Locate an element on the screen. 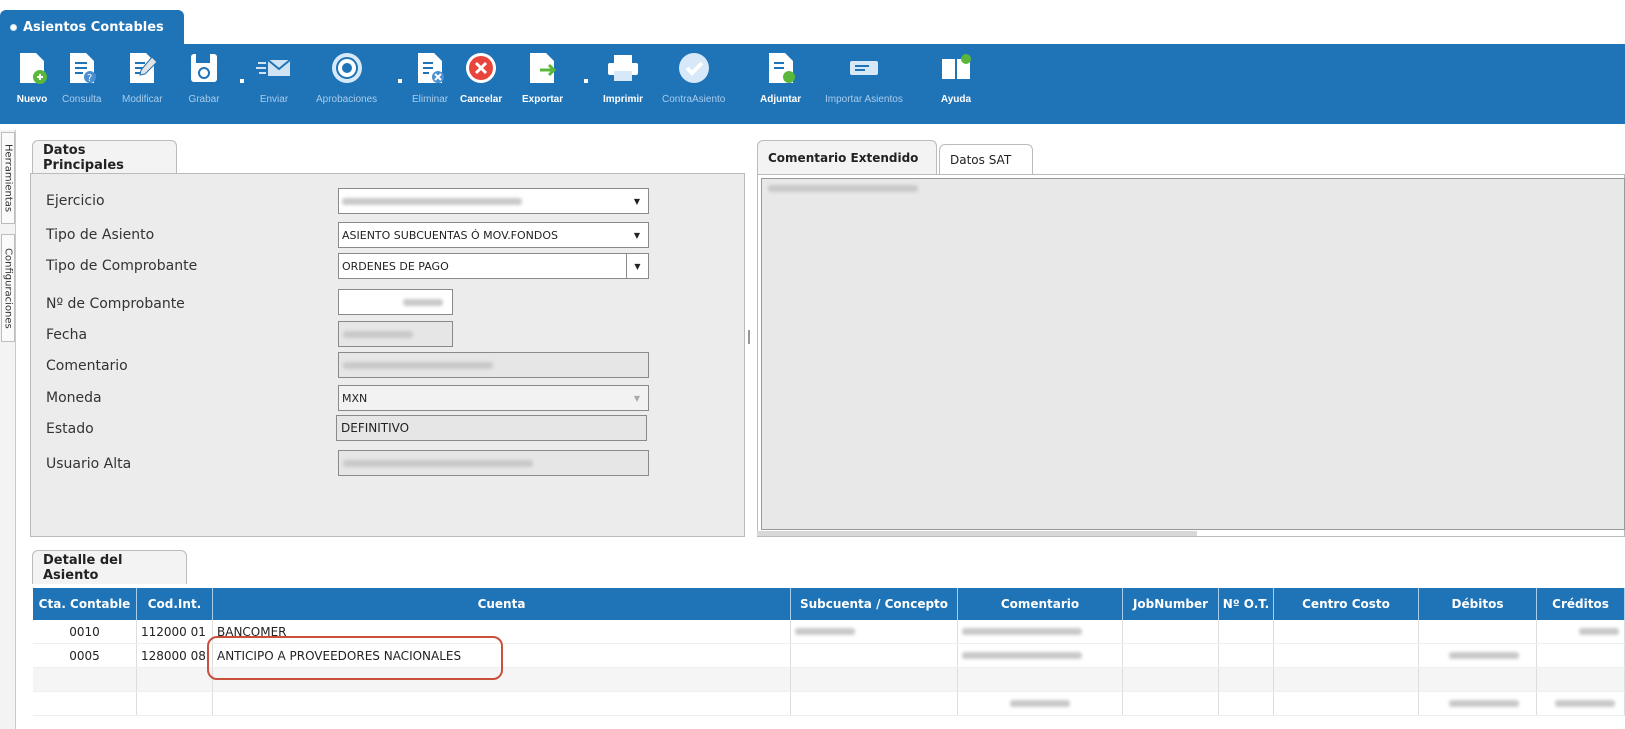 This screenshot has height=729, width=1625. tab-asientos-contables: Asientos Contables is located at coordinates (92, 27).